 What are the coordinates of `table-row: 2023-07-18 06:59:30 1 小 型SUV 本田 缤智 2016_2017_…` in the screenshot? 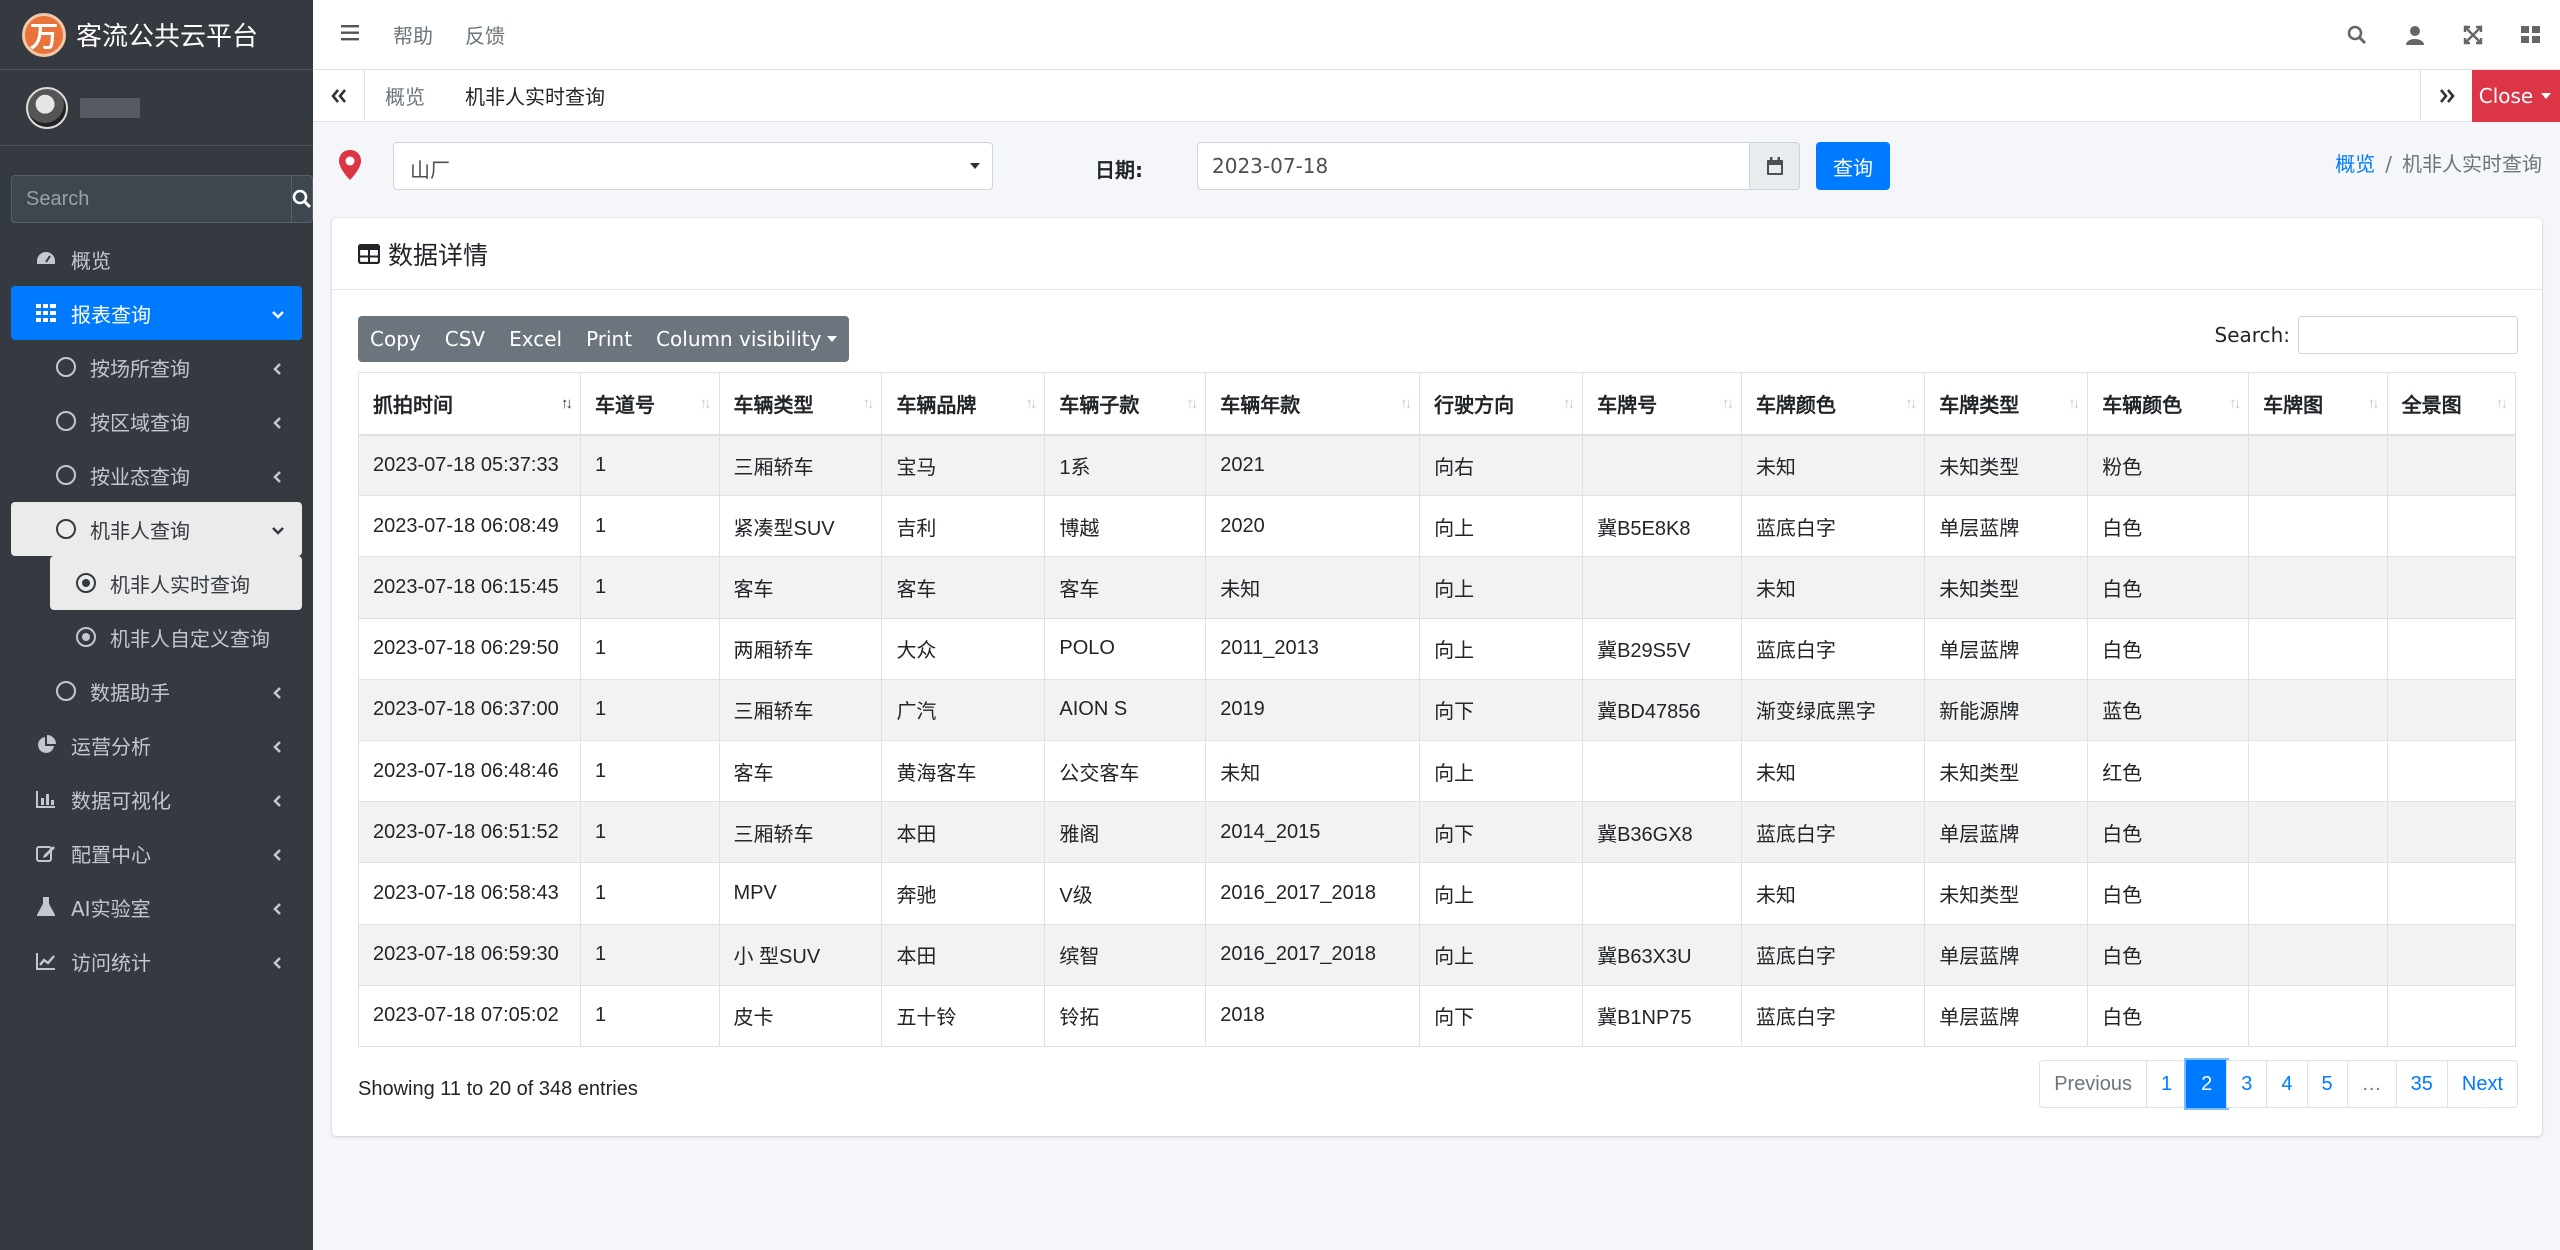 It's located at (1437, 954).